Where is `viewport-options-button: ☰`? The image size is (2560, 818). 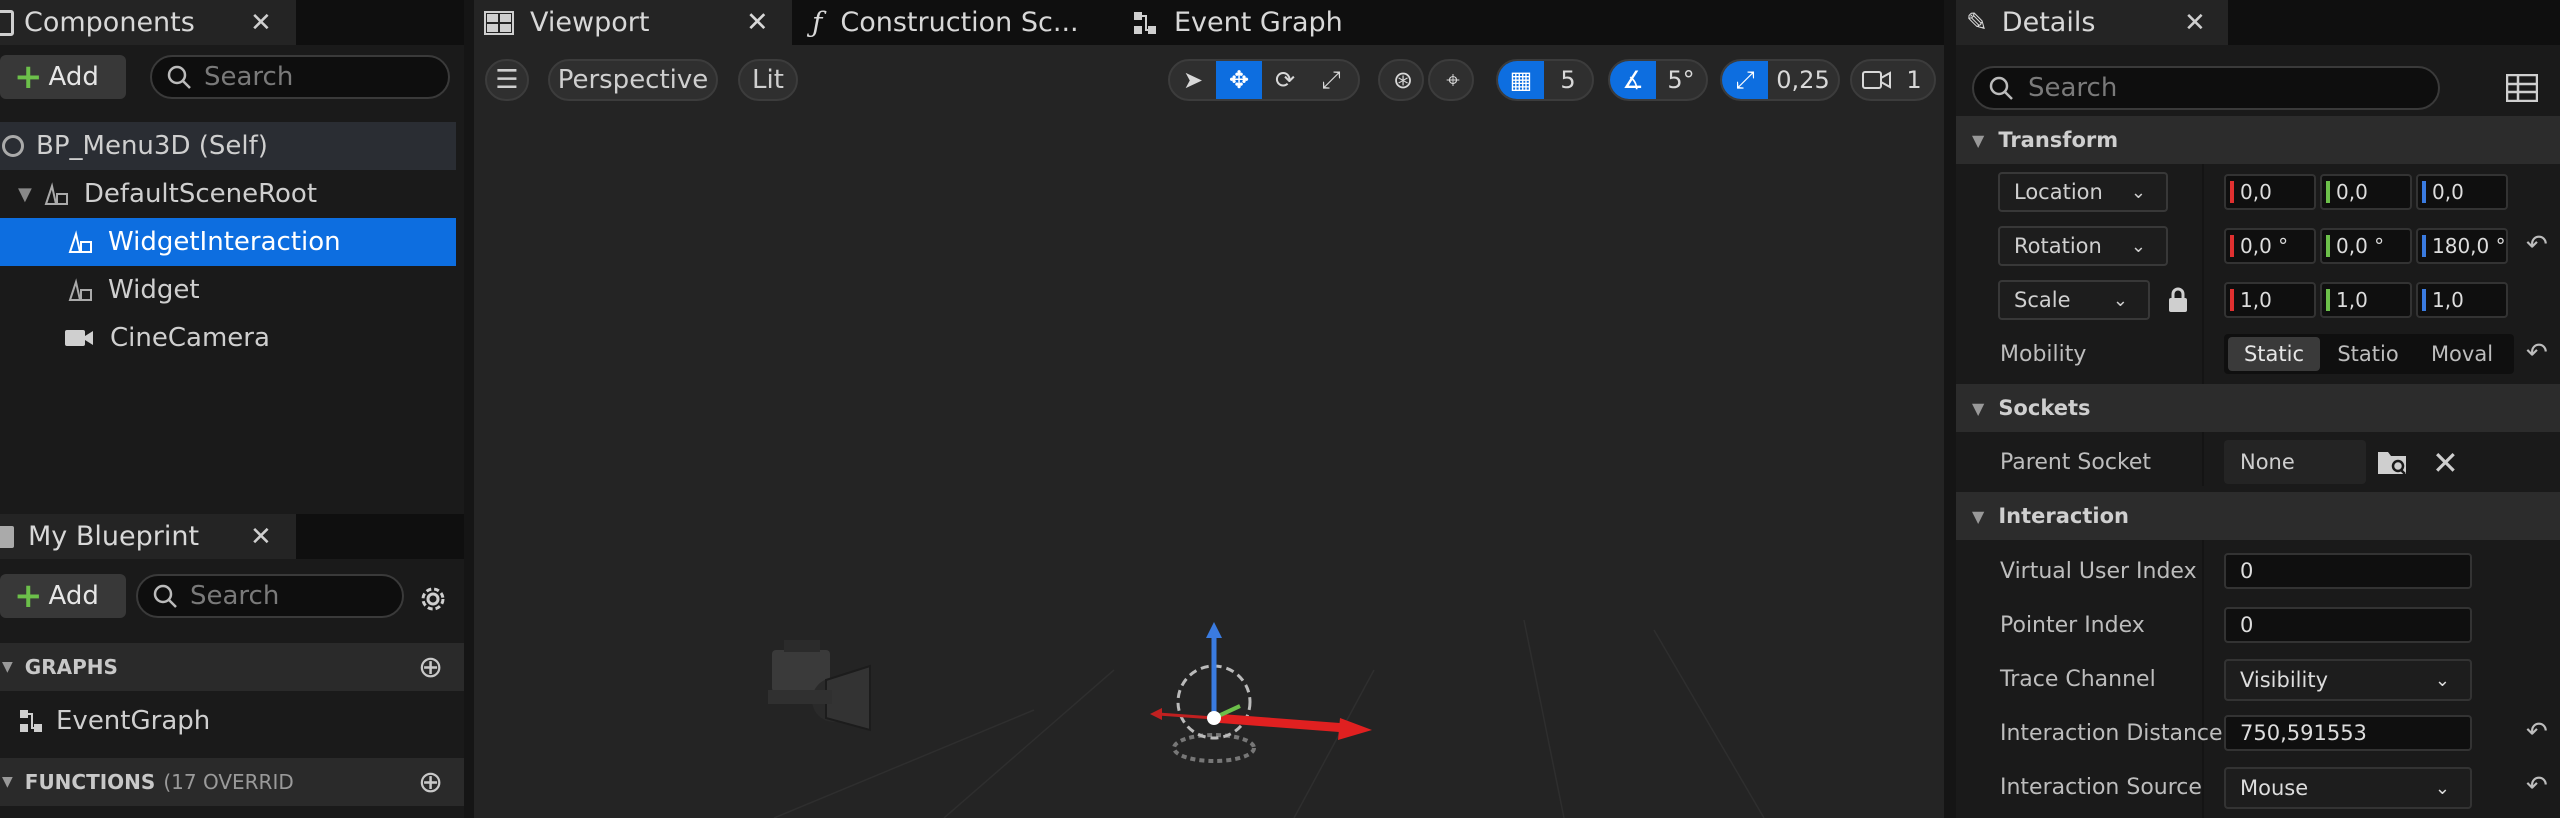 viewport-options-button: ☰ is located at coordinates (507, 80).